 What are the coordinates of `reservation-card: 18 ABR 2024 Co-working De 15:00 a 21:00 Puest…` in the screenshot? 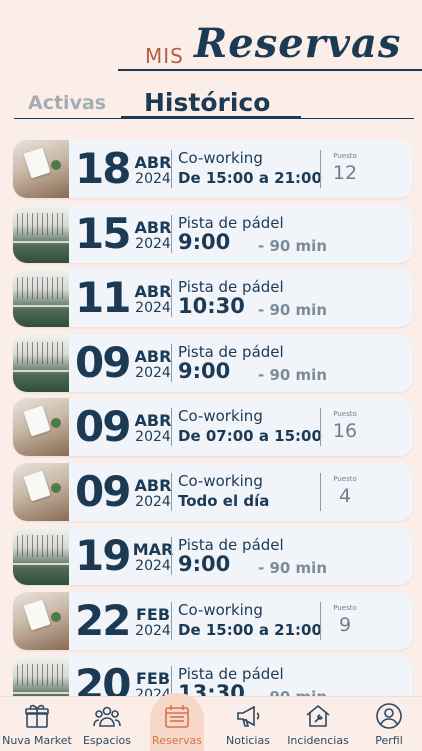 It's located at (213, 169).